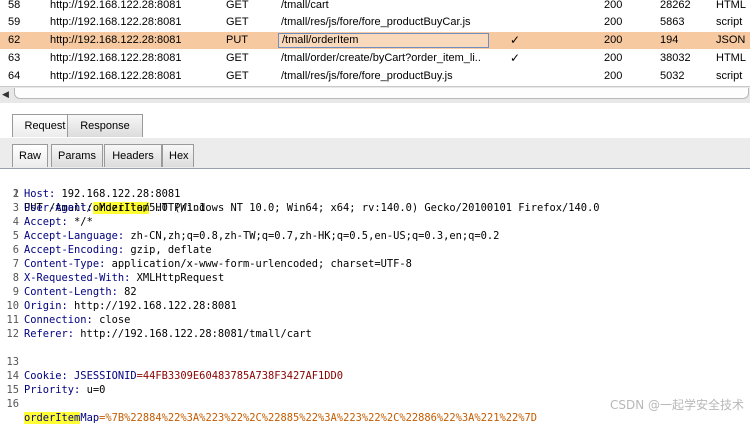 The height and width of the screenshot is (439, 750). Describe the element at coordinates (12, 306) in the screenshot. I see `line-number: 10` at that location.